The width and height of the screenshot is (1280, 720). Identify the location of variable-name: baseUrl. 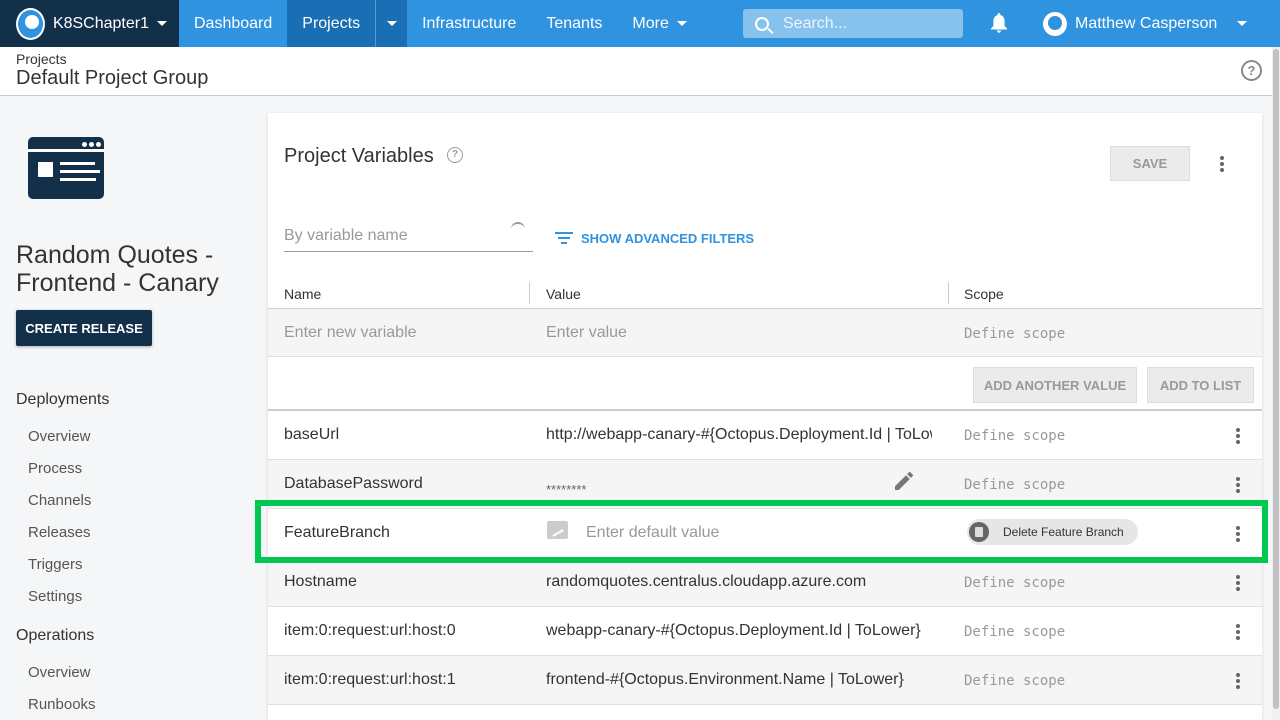
(312, 434).